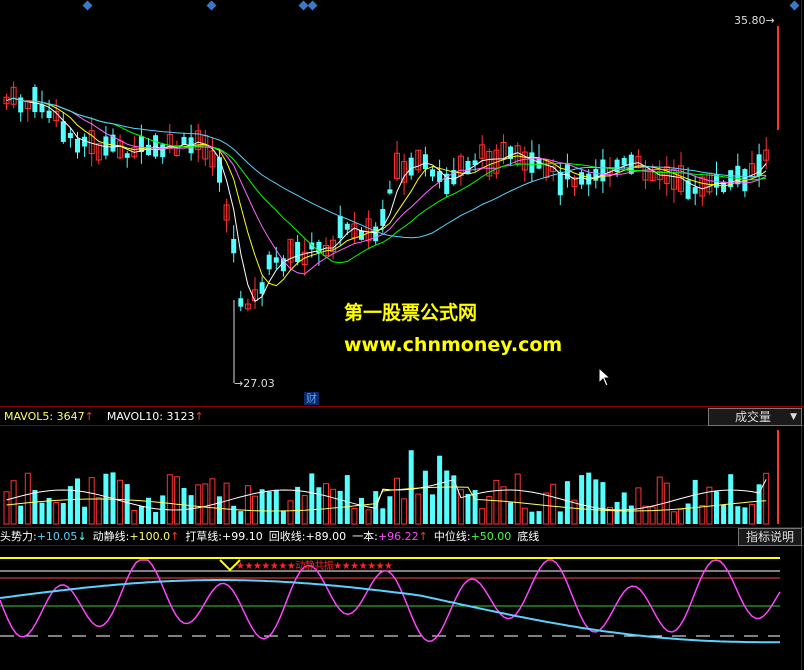 The width and height of the screenshot is (804, 670). Describe the element at coordinates (491, 536) in the screenshot. I see `indicator-legend-value: +50.00` at that location.